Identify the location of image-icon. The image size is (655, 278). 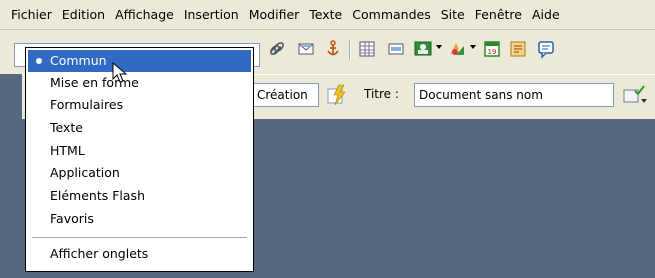
(423, 49).